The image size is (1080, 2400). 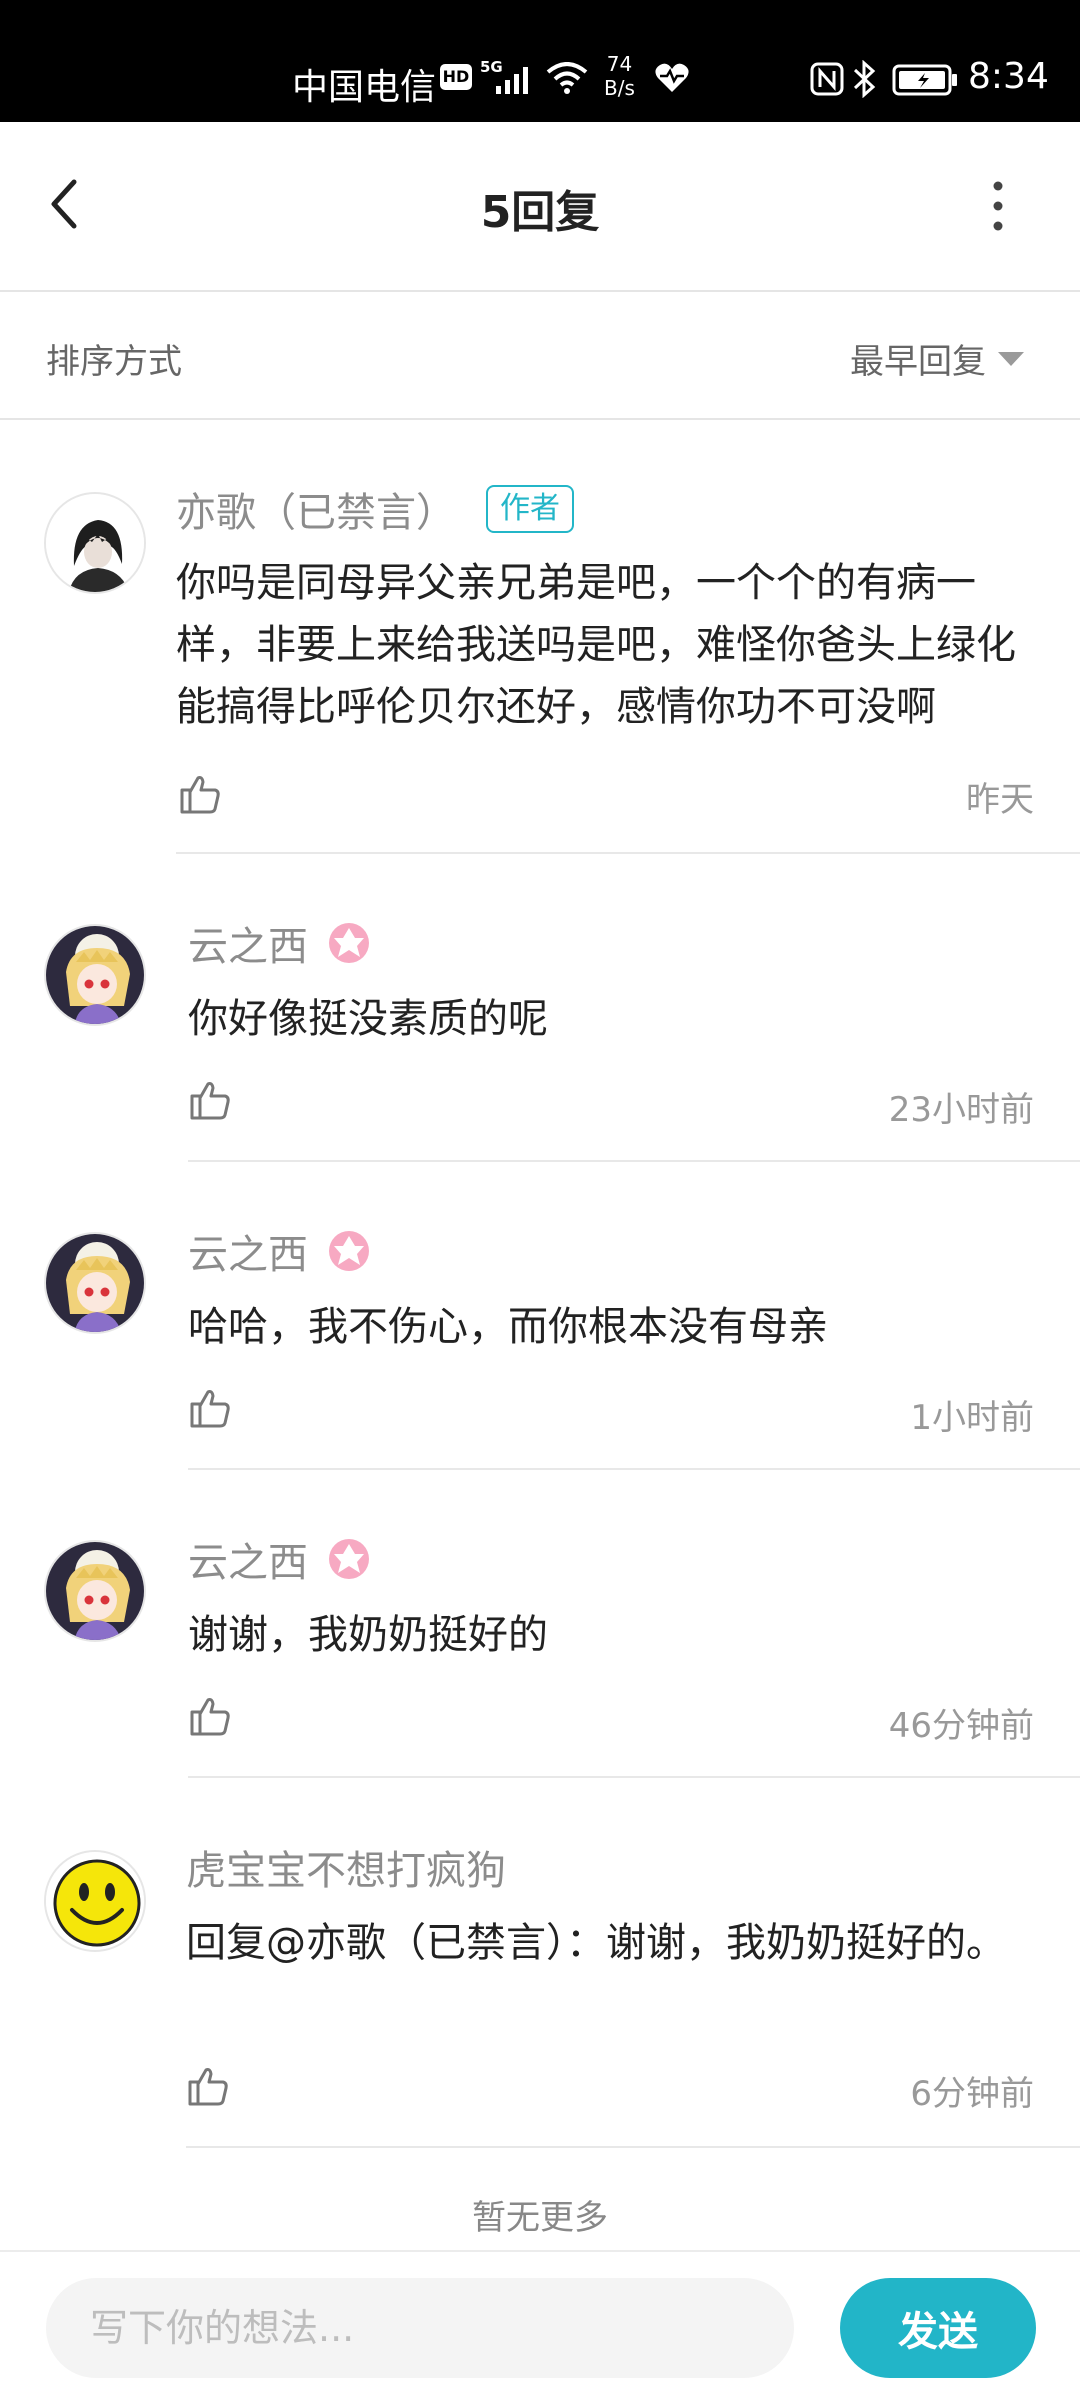 I want to click on page-title: 5回复, so click(x=540, y=212).